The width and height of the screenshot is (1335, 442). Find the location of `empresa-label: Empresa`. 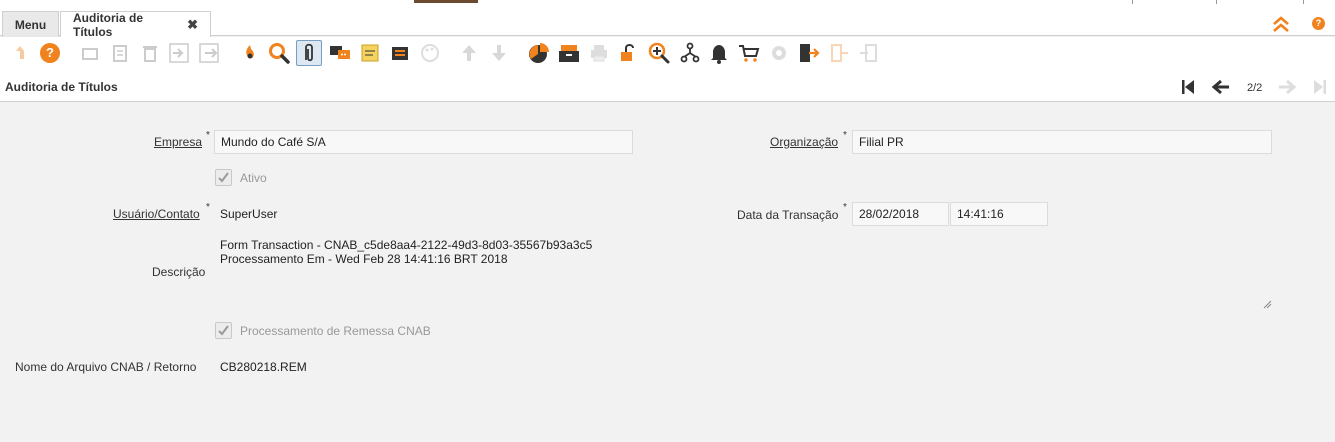

empresa-label: Empresa is located at coordinates (178, 142).